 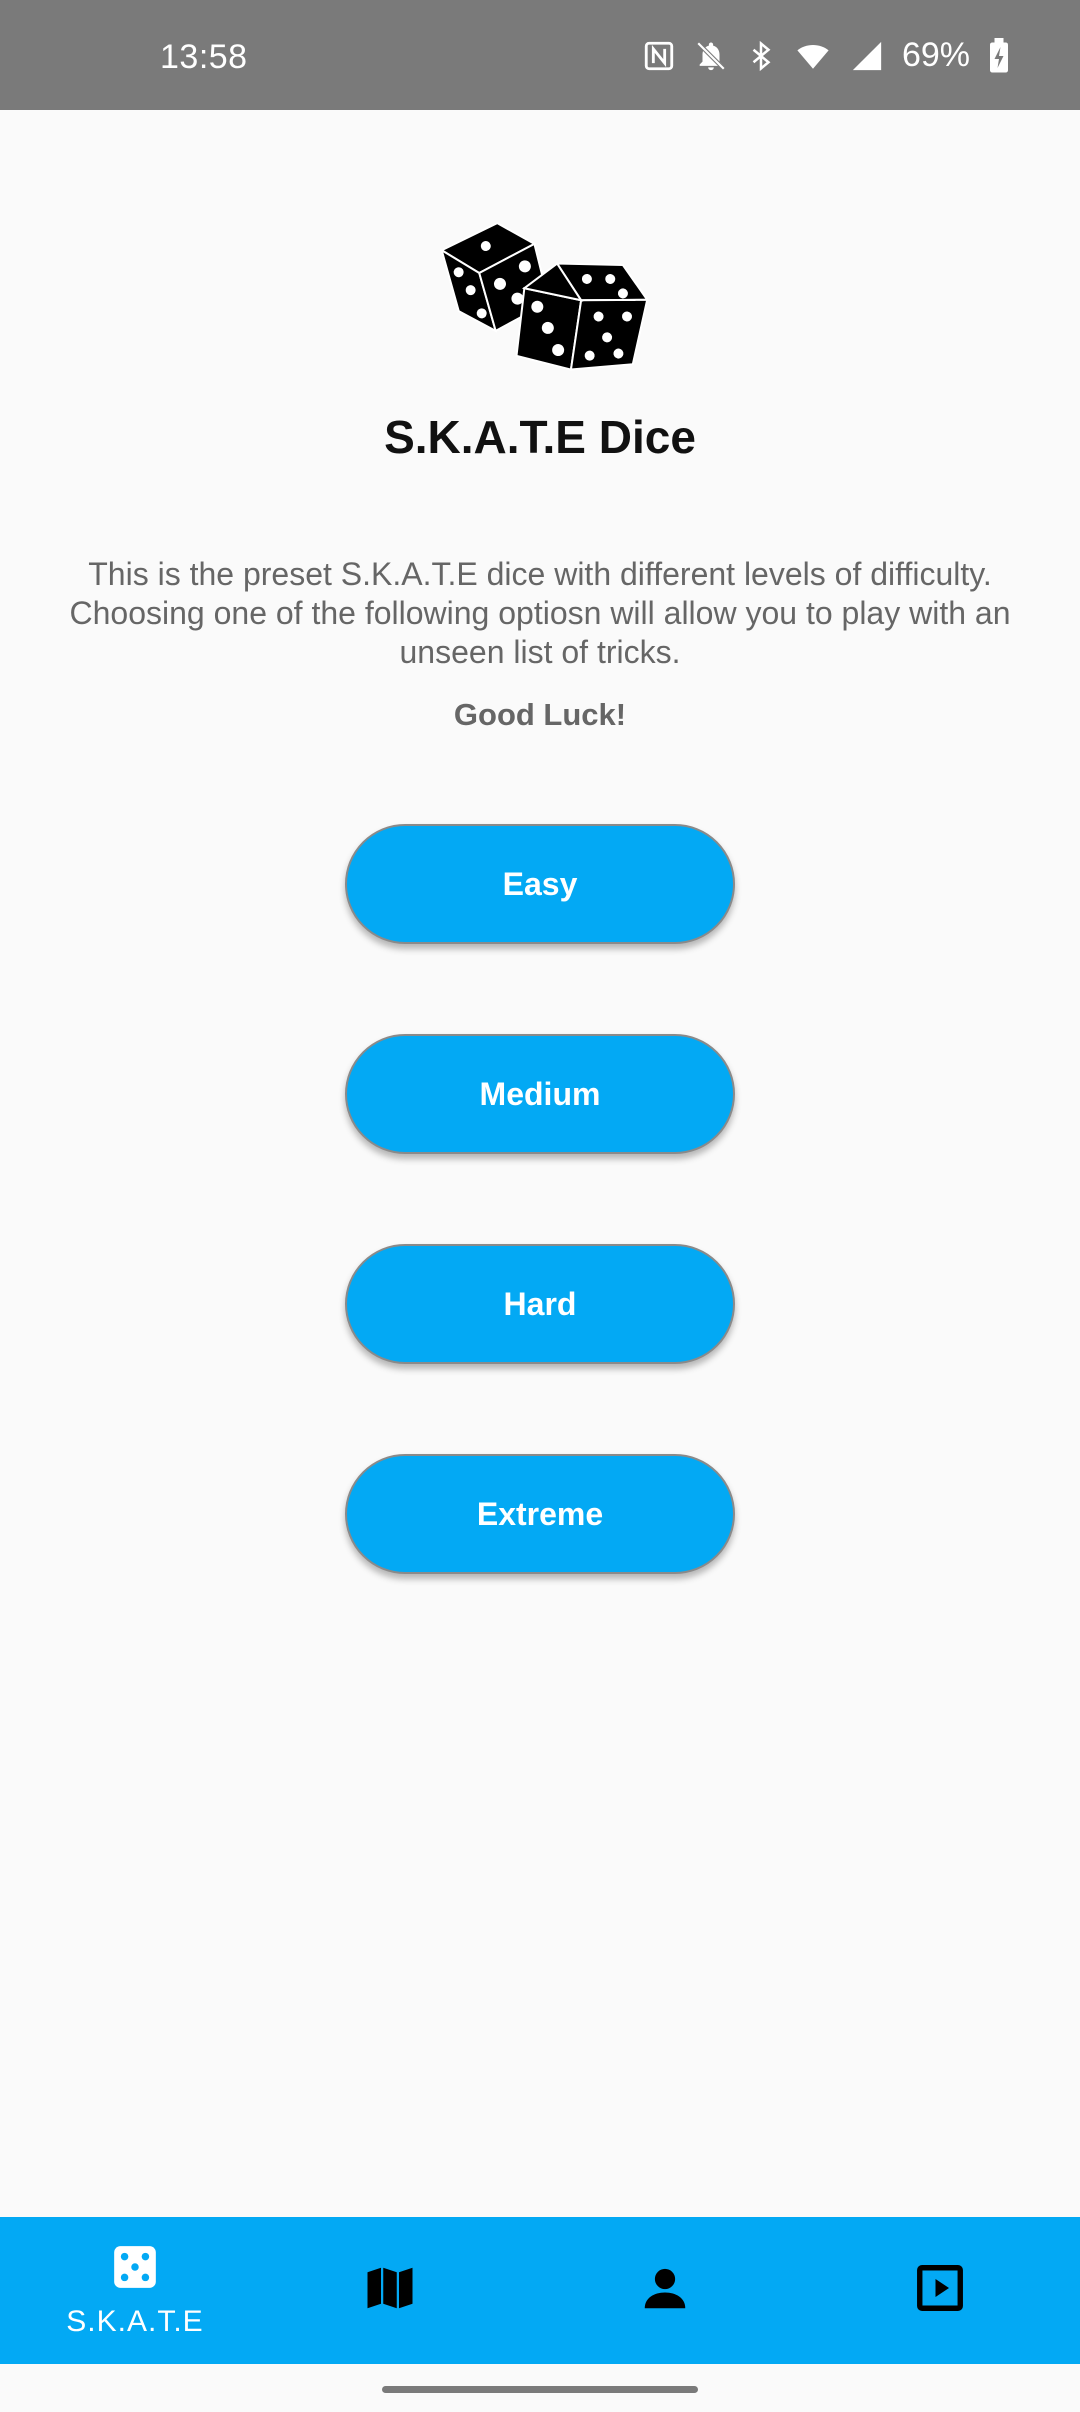 What do you see at coordinates (935, 55) in the screenshot?
I see `battery-percent: 69%` at bounding box center [935, 55].